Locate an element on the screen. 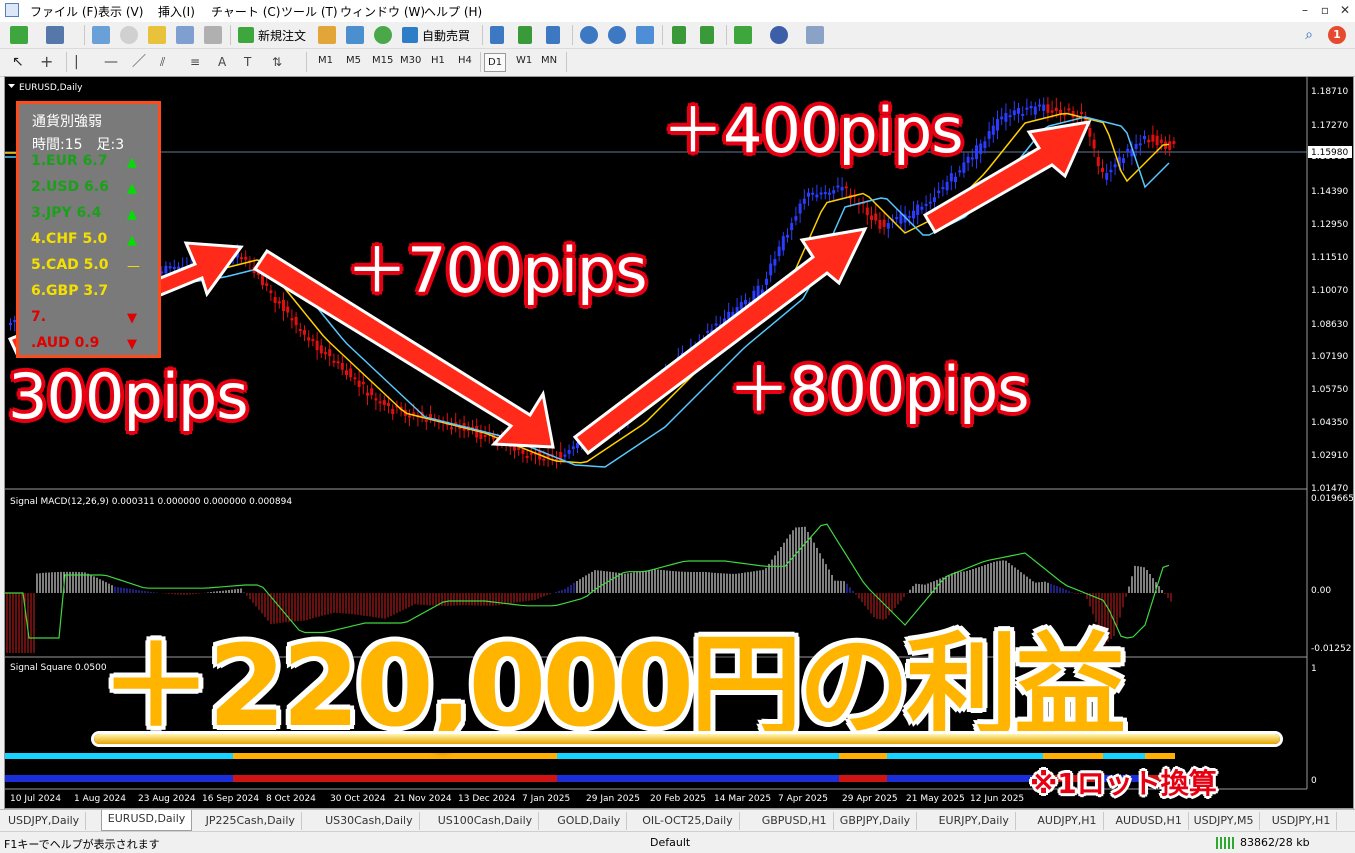  chart-tab: USDJPY,H1 is located at coordinates (1302, 821).